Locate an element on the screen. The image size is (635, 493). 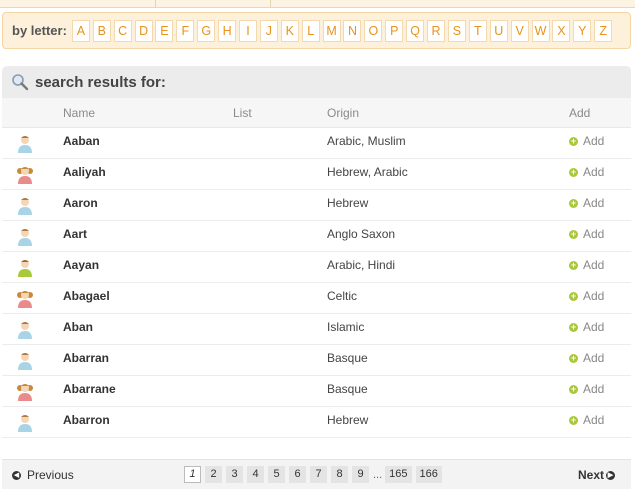
letter-link-y: Y is located at coordinates (582, 30).